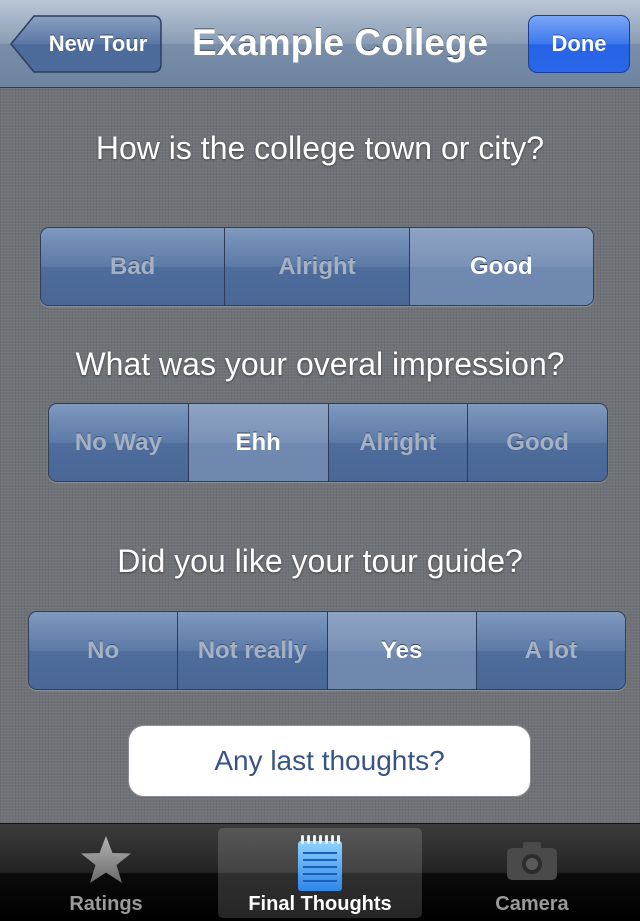 This screenshot has width=640, height=921. What do you see at coordinates (106, 862) in the screenshot?
I see `star-icon` at bounding box center [106, 862].